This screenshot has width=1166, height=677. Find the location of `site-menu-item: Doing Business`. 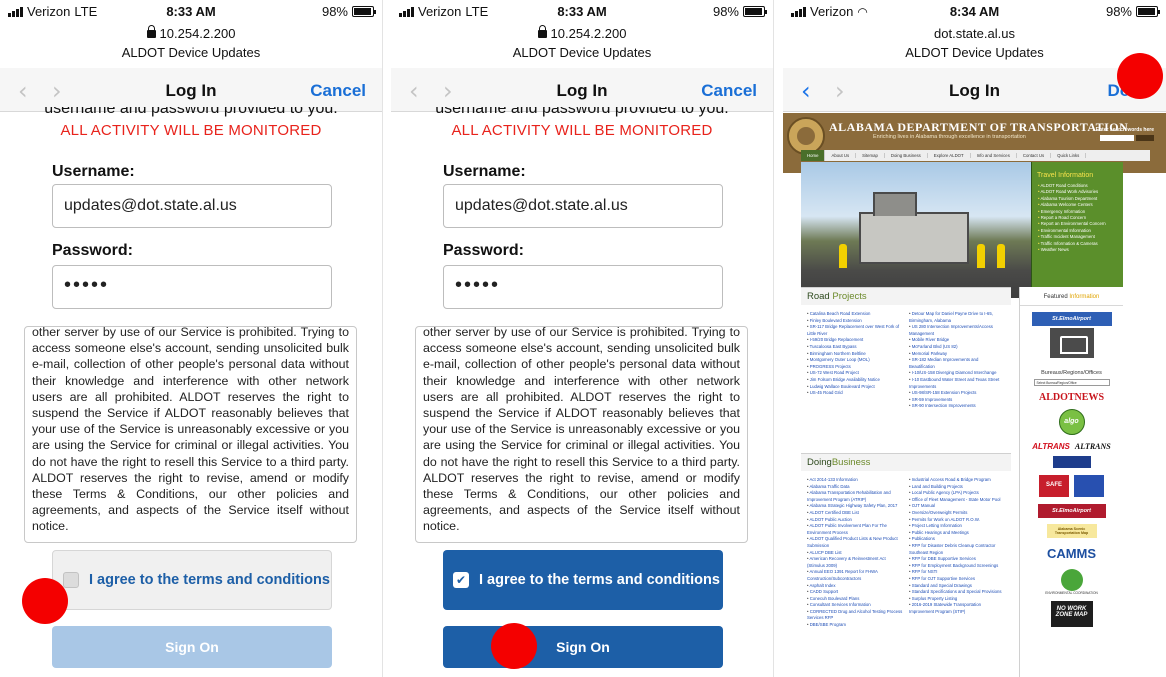

site-menu-item: Doing Business is located at coordinates (906, 155).